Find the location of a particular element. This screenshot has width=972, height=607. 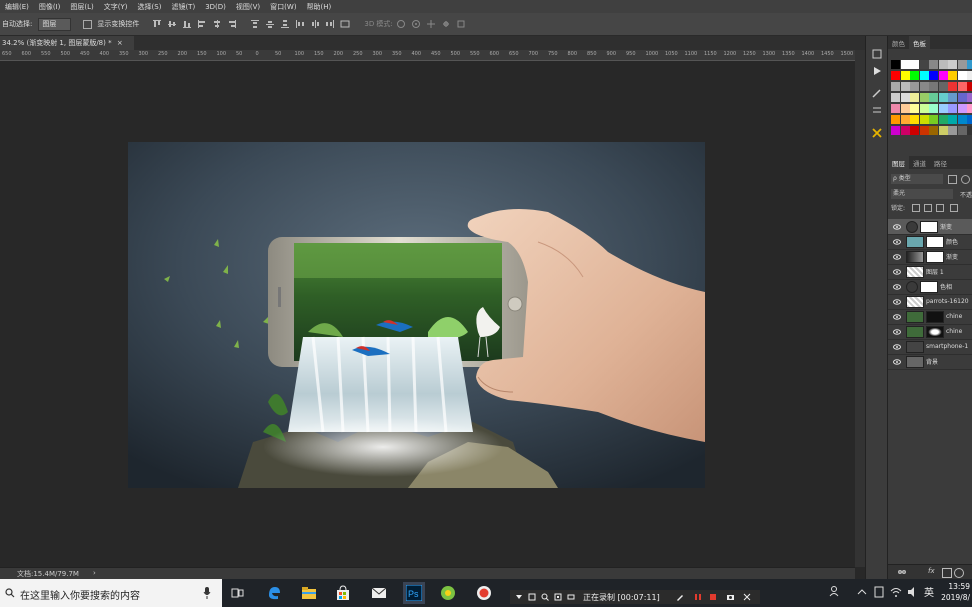

scale-3d-icon is located at coordinates (462, 24).